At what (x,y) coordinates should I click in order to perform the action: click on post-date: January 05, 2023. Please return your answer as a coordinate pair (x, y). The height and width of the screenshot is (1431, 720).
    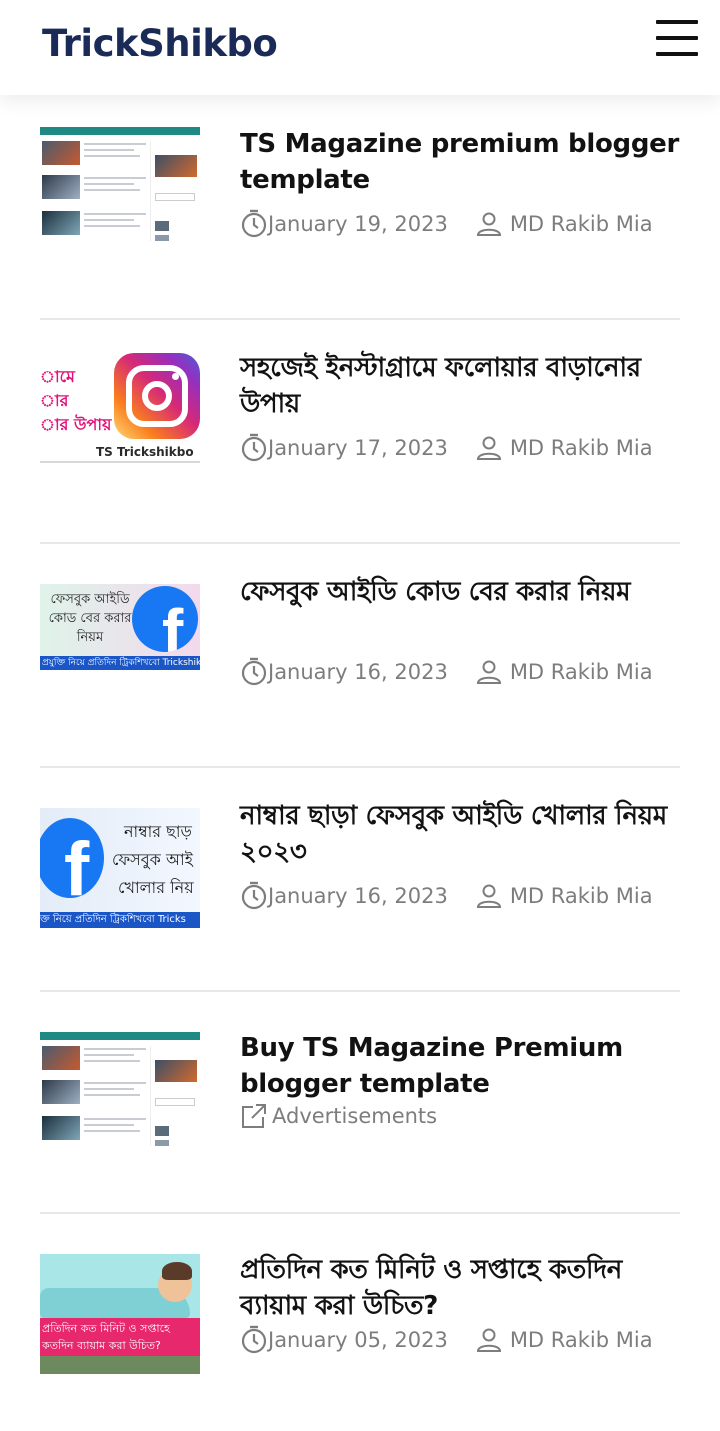
    Looking at the image, I should click on (358, 1340).